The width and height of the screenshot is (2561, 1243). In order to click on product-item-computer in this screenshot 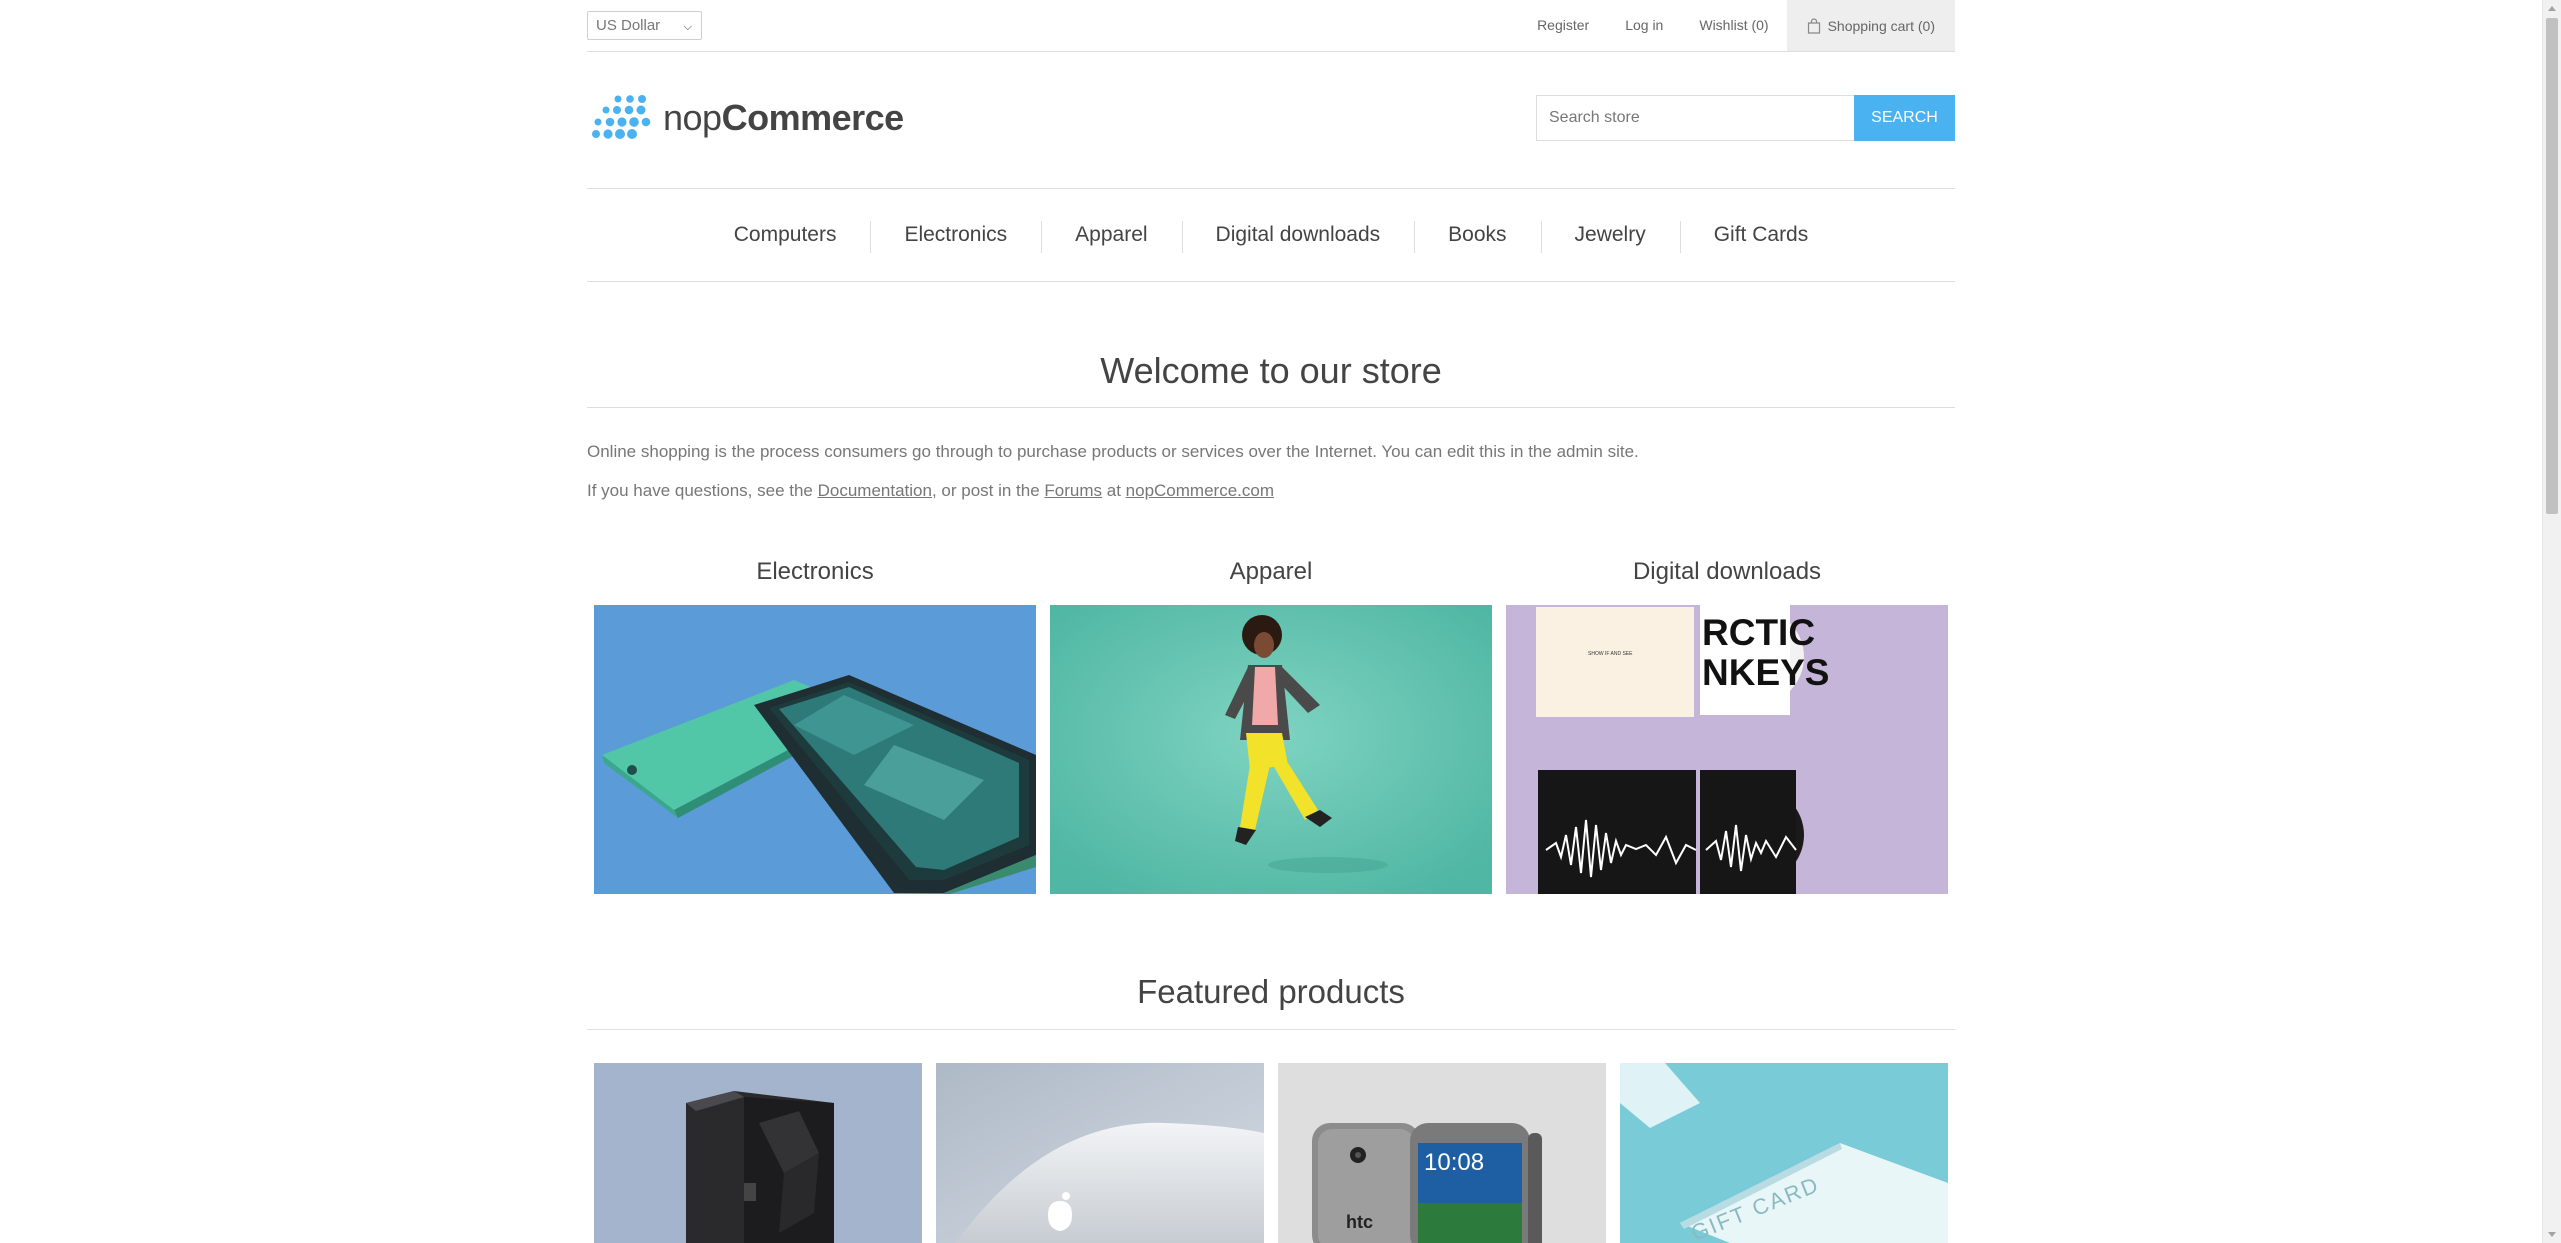, I will do `click(758, 1153)`.